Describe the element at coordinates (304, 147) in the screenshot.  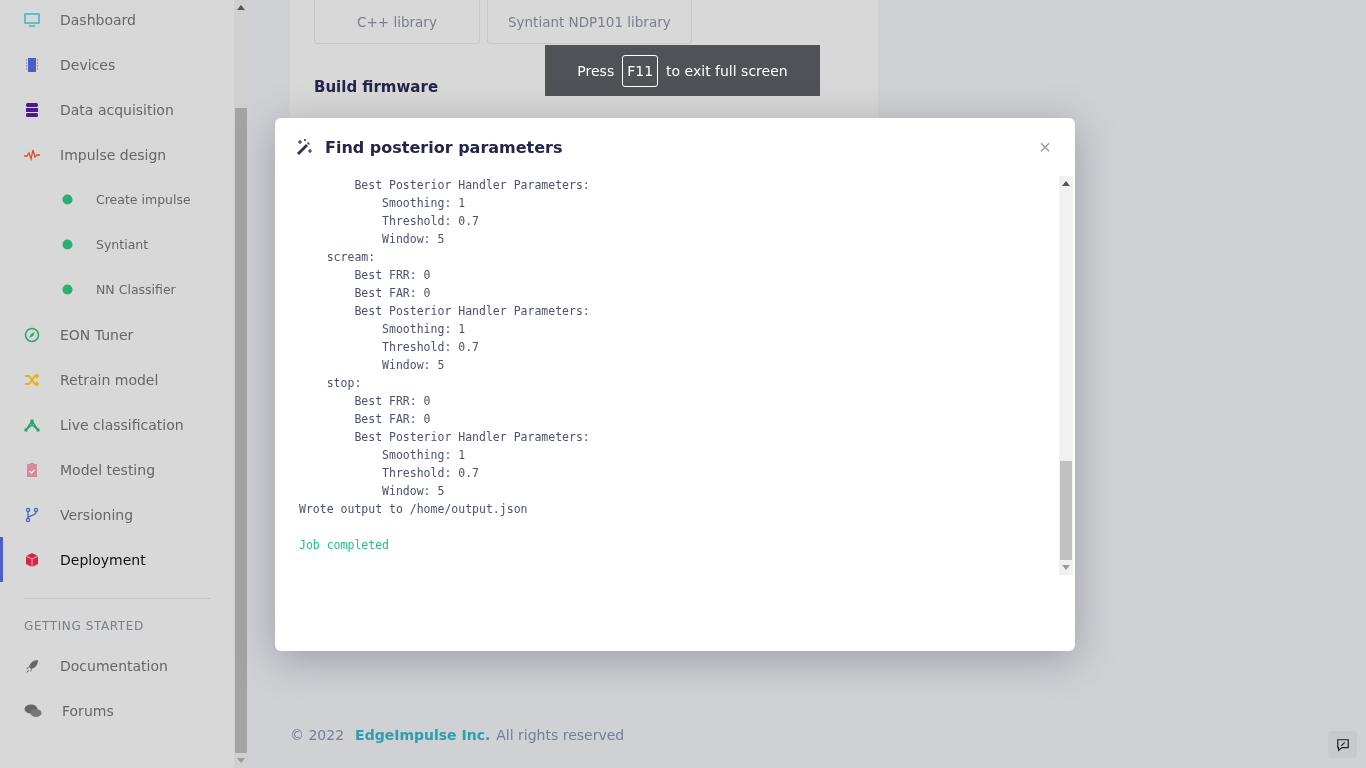
I see `magic-wand-icon` at that location.